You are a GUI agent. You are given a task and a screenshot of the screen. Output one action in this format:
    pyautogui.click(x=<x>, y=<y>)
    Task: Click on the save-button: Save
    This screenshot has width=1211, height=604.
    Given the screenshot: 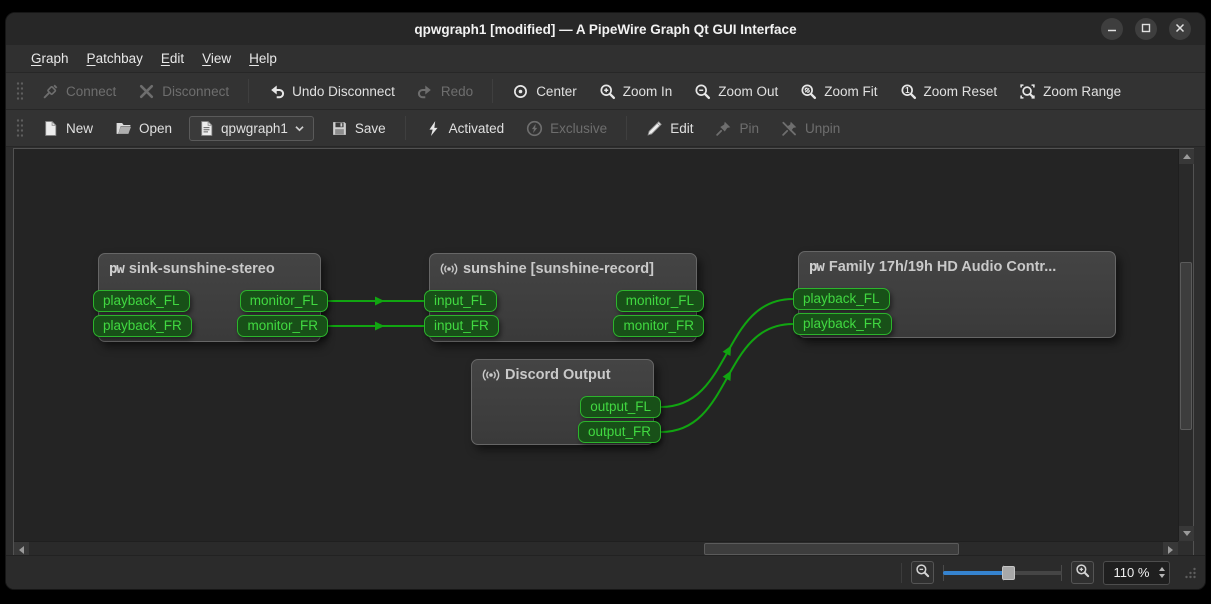 What is the action you would take?
    pyautogui.click(x=358, y=128)
    